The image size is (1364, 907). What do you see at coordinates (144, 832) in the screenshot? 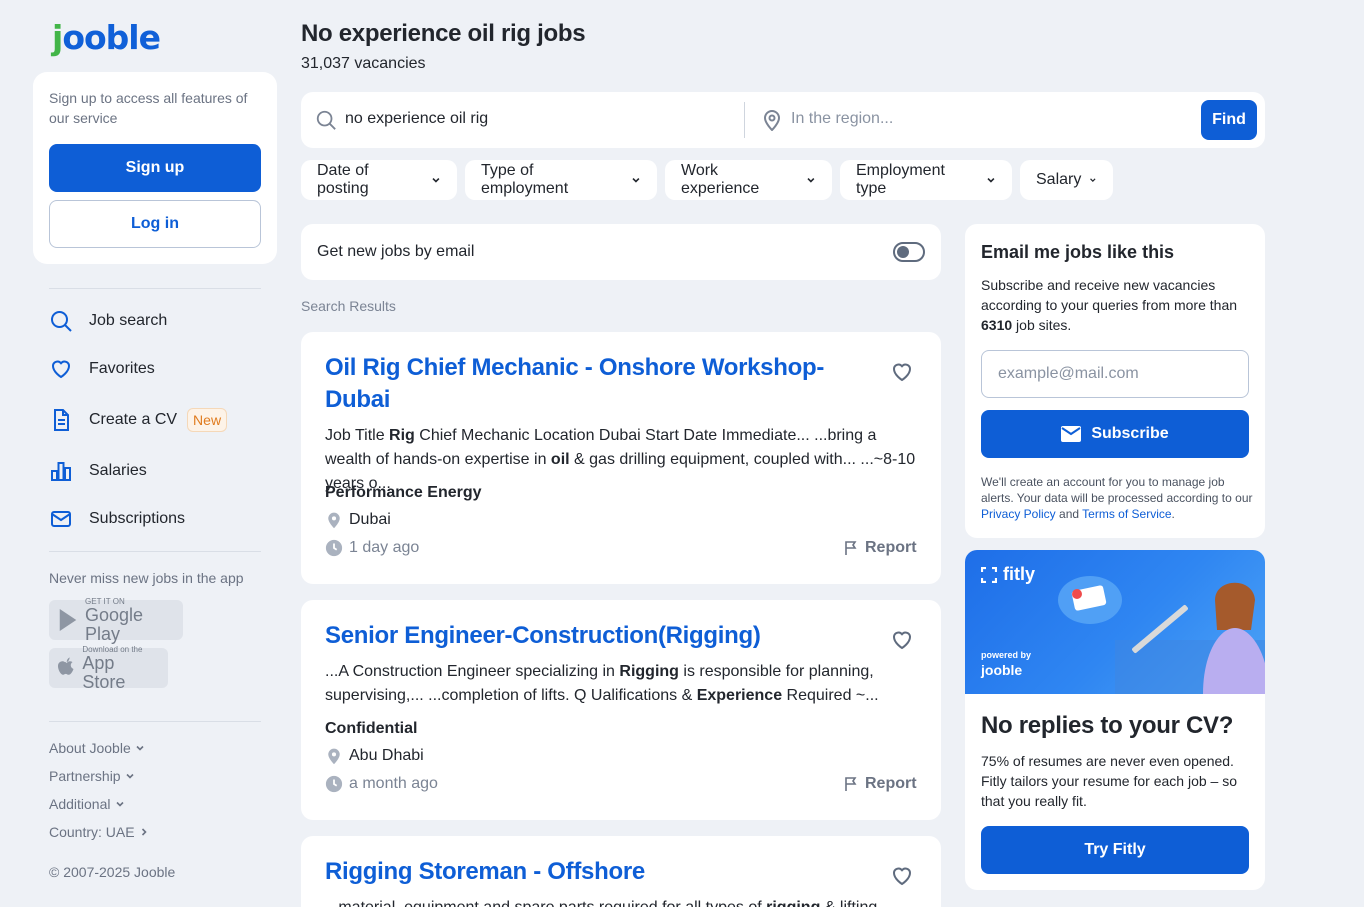
I see `chevron-right-icon` at bounding box center [144, 832].